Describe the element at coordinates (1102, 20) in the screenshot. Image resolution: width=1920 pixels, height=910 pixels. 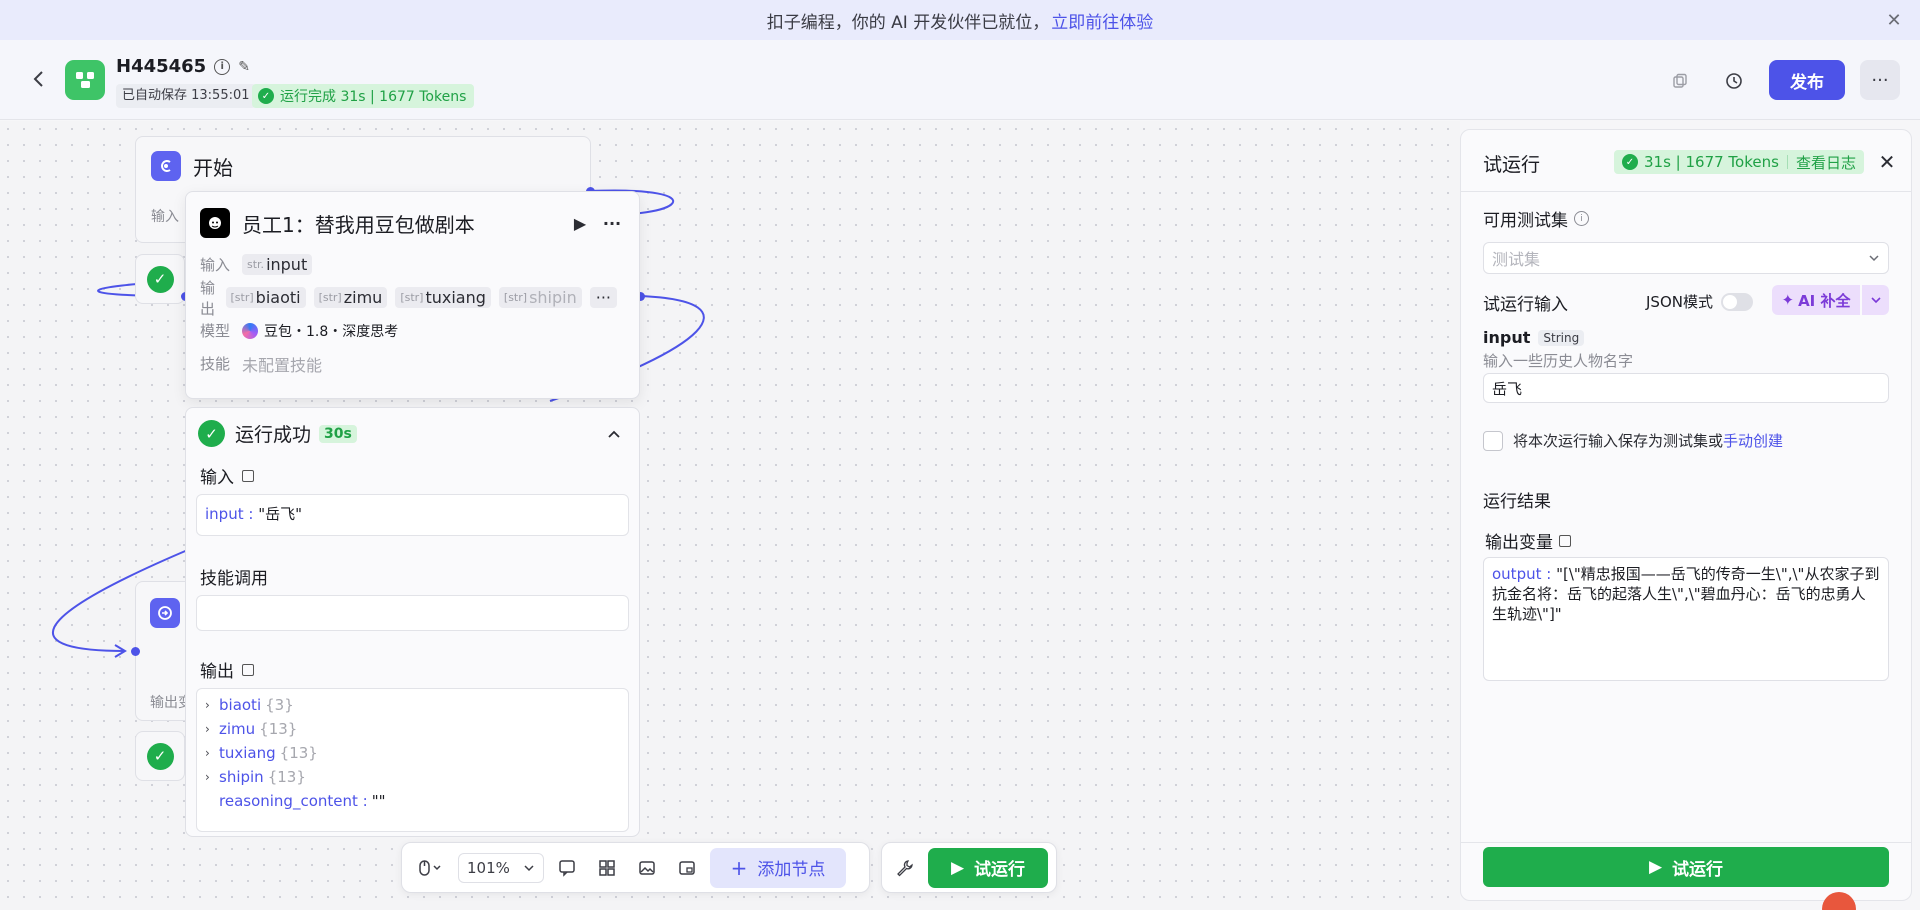
I see `banner-link: 立即前往体验` at that location.